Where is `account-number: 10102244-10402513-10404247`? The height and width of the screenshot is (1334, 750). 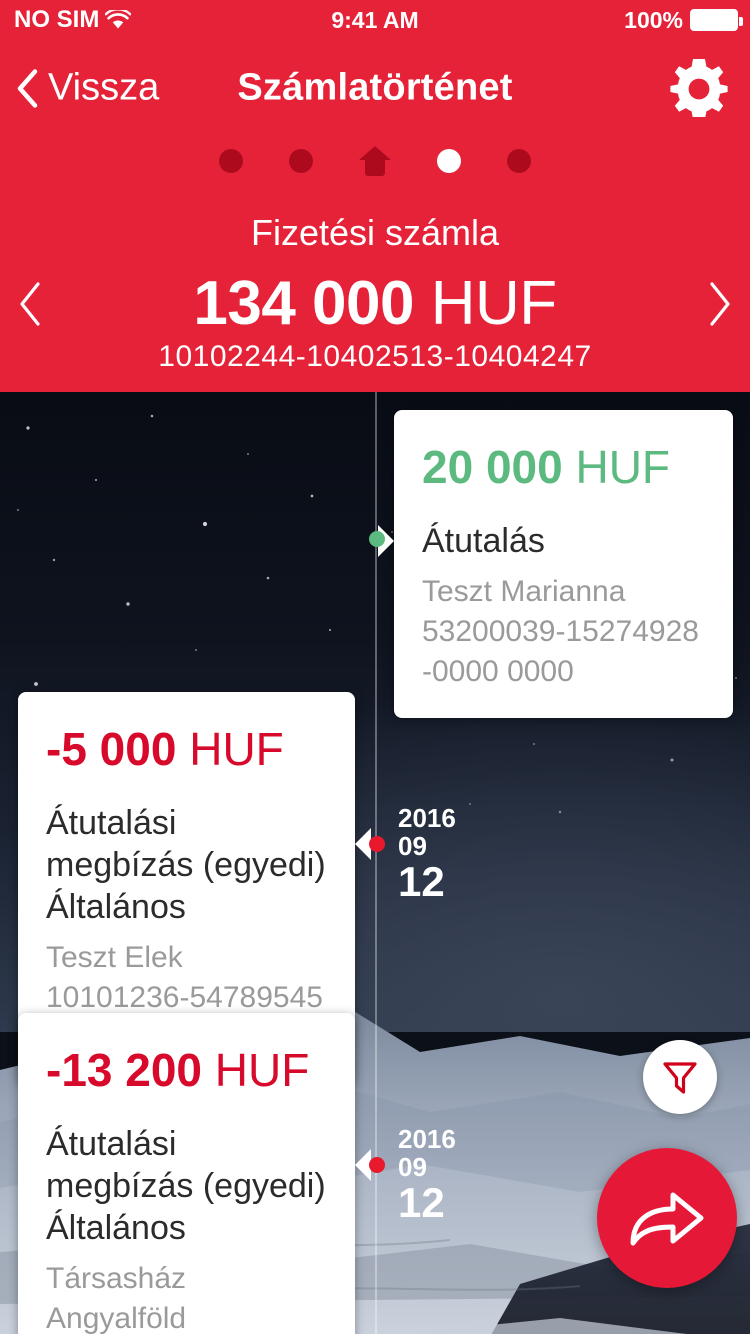 account-number: 10102244-10402513-10404247 is located at coordinates (375, 356).